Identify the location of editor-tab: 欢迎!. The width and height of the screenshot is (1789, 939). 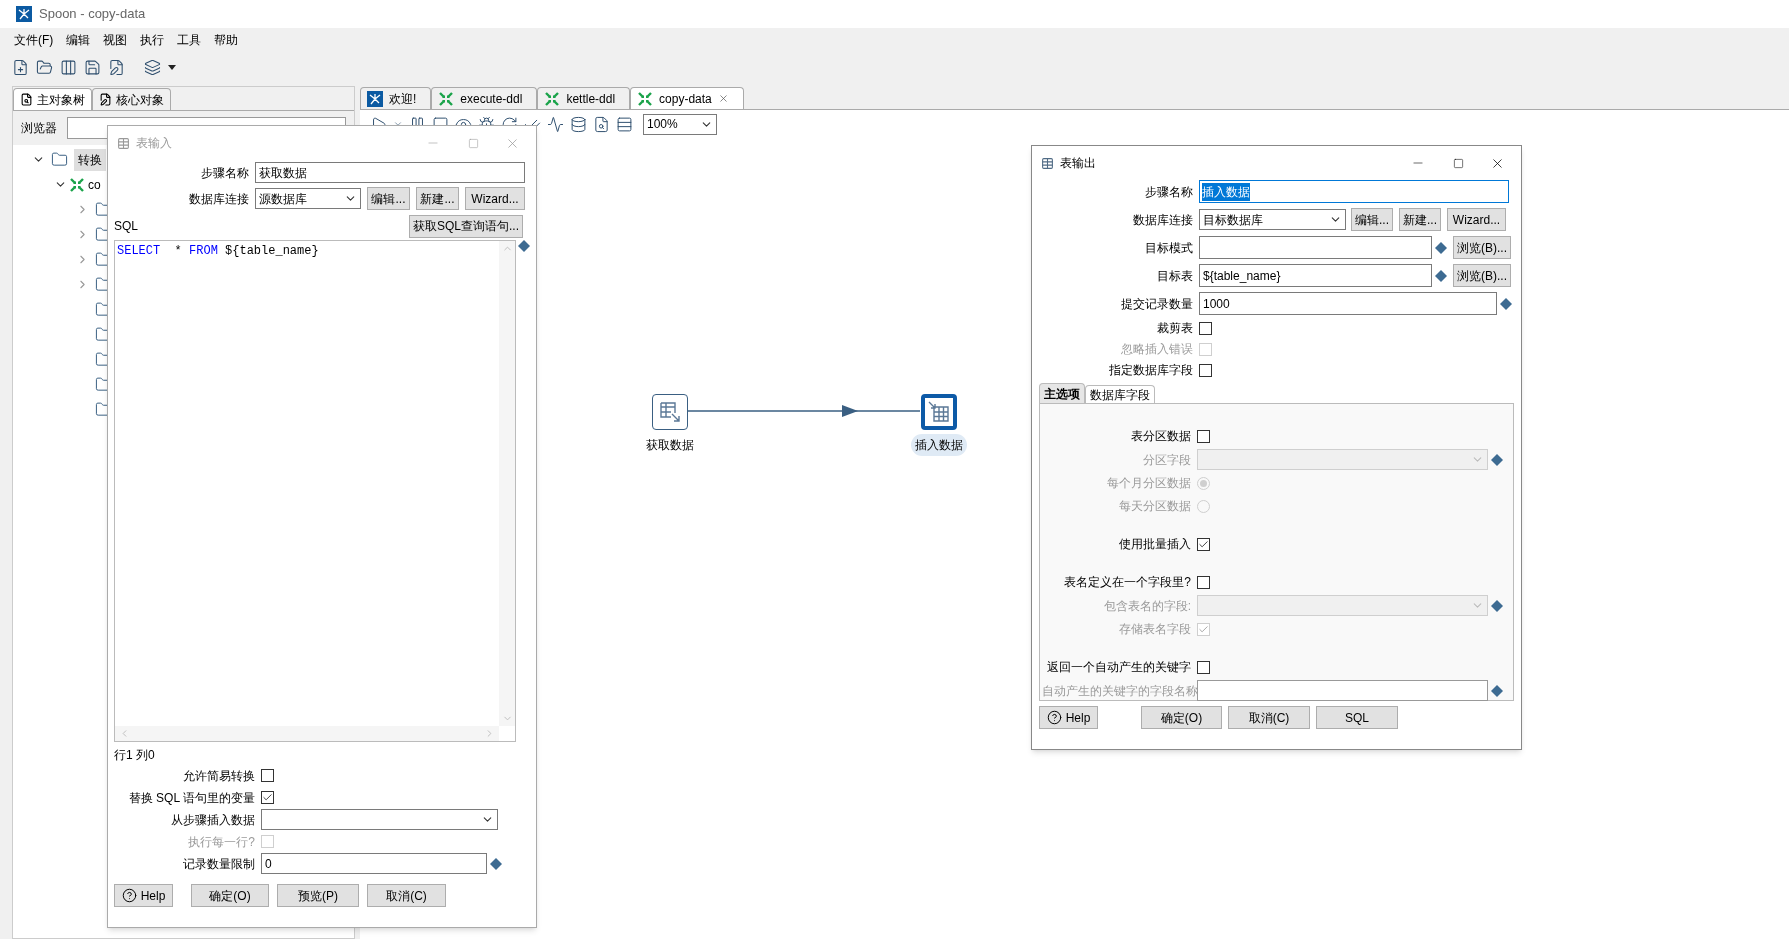
(396, 98).